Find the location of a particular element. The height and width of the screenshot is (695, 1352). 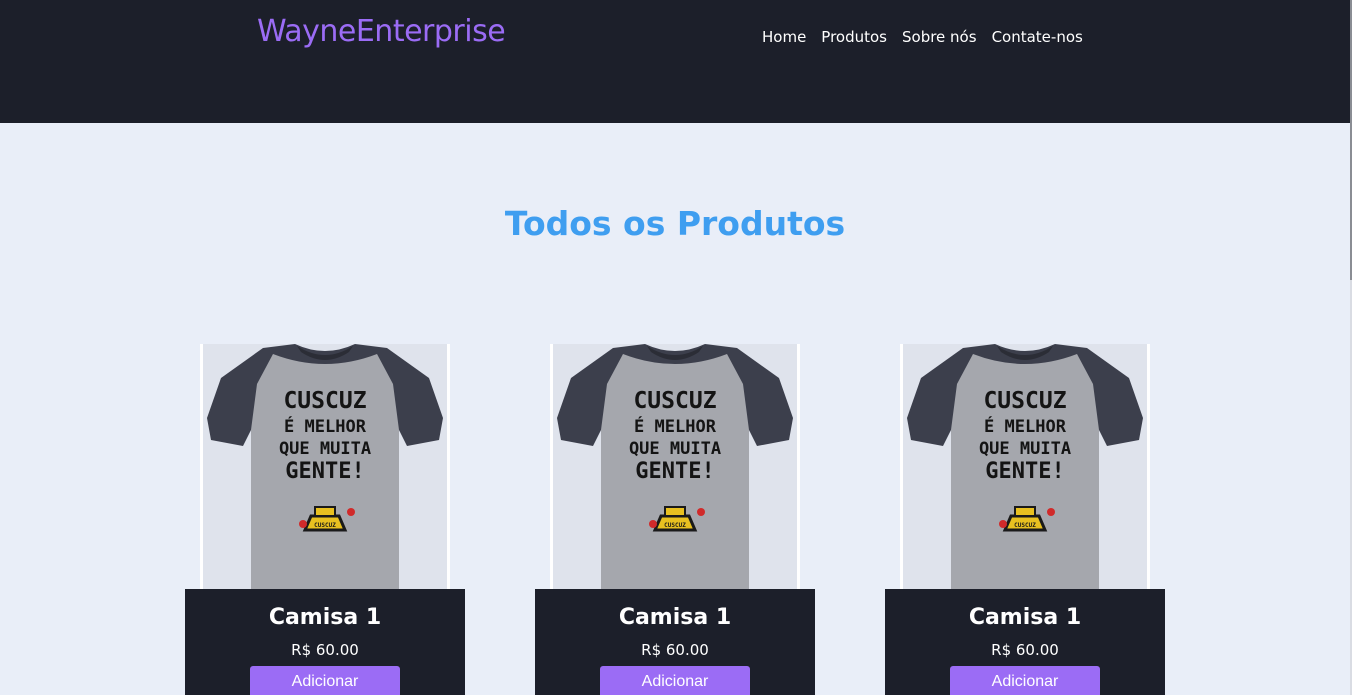

main-nav: Home Produtos Sobre nós Contate-nos is located at coordinates (922, 37).